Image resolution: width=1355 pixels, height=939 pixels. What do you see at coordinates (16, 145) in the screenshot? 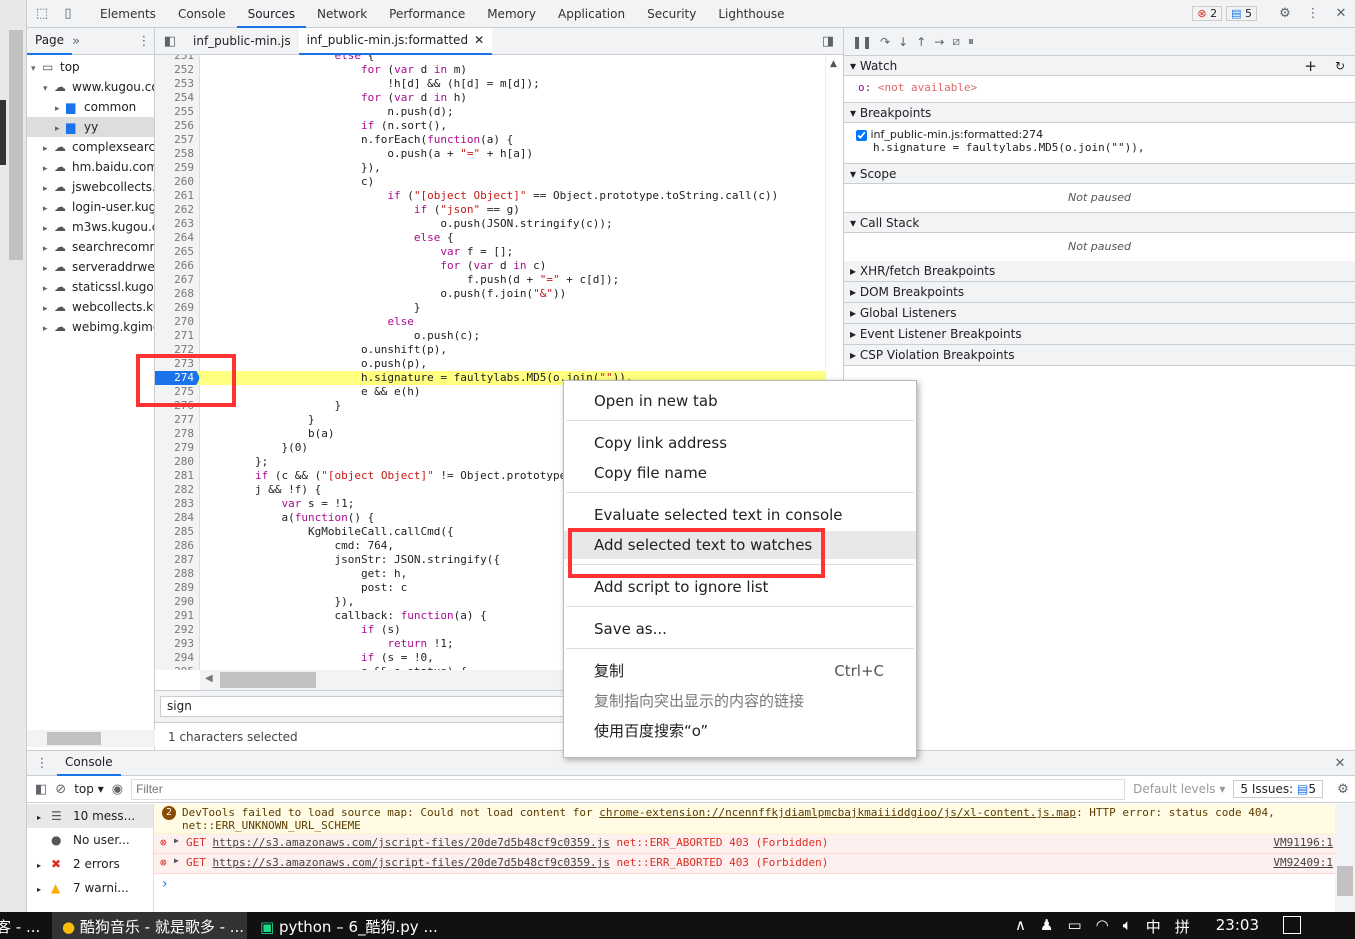
I see `page-scrollbar` at bounding box center [16, 145].